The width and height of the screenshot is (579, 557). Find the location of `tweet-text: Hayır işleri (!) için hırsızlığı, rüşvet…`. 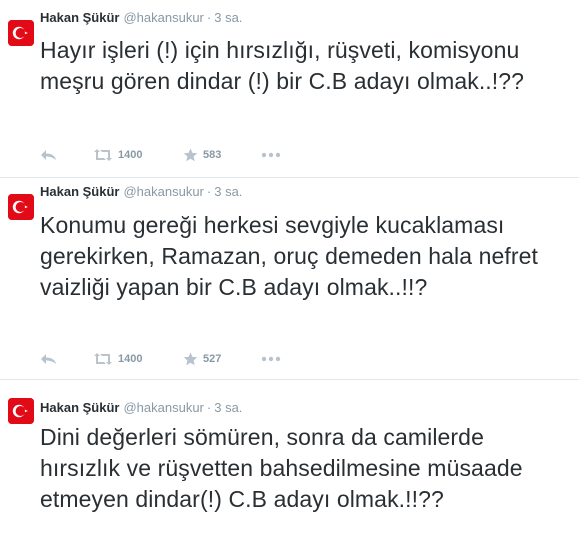

tweet-text: Hayır işleri (!) için hırsızlığı, rüşvet… is located at coordinates (282, 65).